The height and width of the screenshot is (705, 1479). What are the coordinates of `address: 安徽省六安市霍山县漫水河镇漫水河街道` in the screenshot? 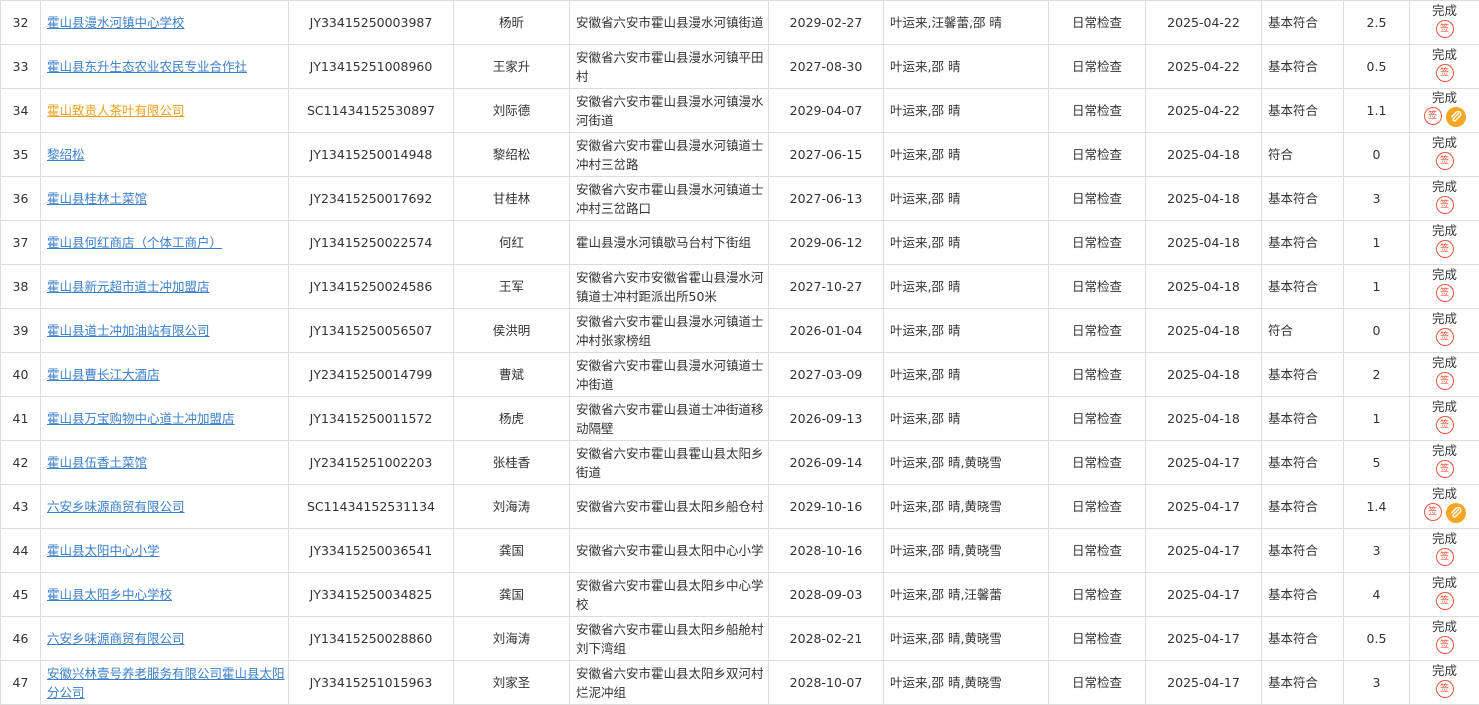 It's located at (669, 110).